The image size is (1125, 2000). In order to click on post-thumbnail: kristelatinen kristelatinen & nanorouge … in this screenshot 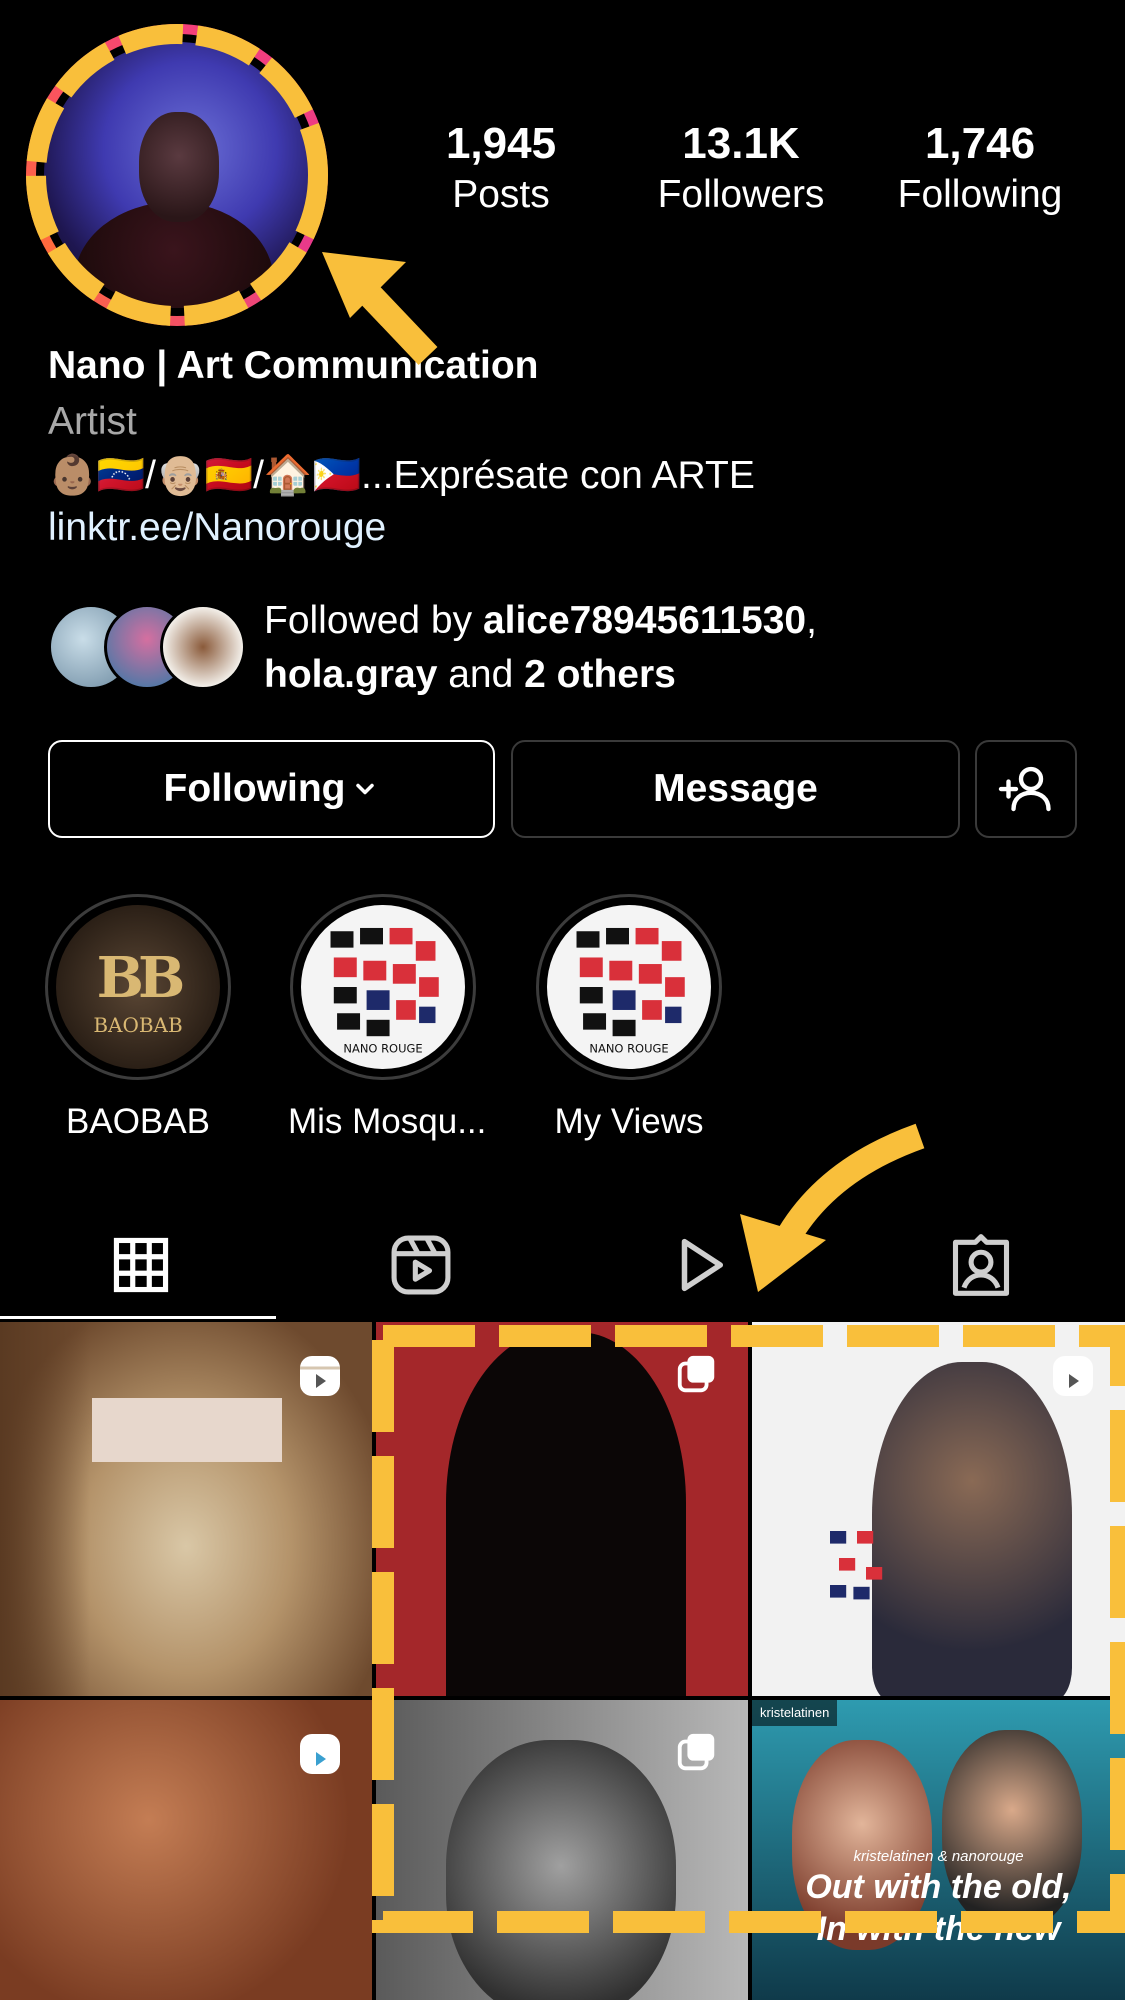, I will do `click(938, 1850)`.